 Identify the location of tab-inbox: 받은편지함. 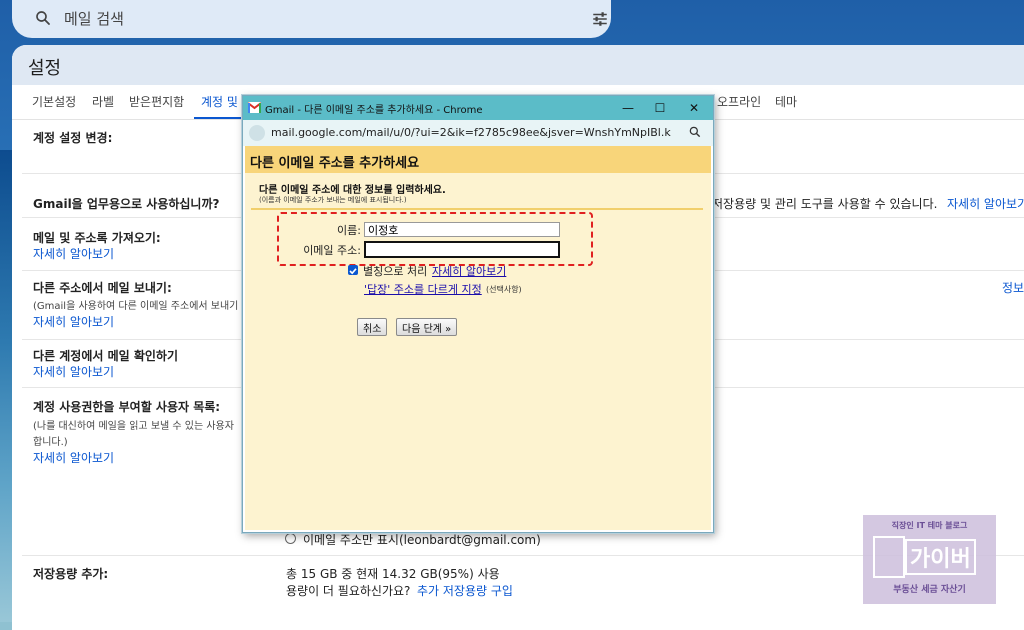
(156, 101).